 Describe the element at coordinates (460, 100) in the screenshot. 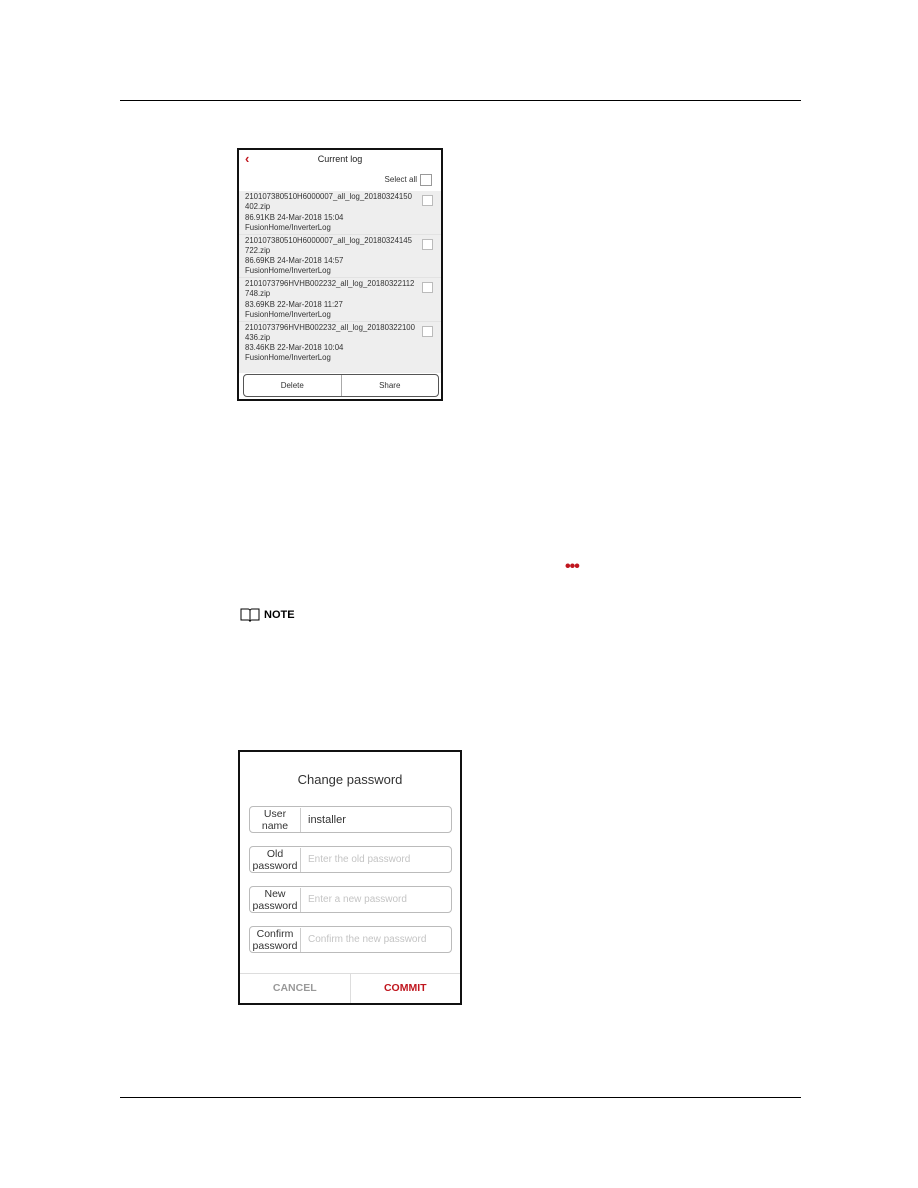

I see `header-rule` at that location.